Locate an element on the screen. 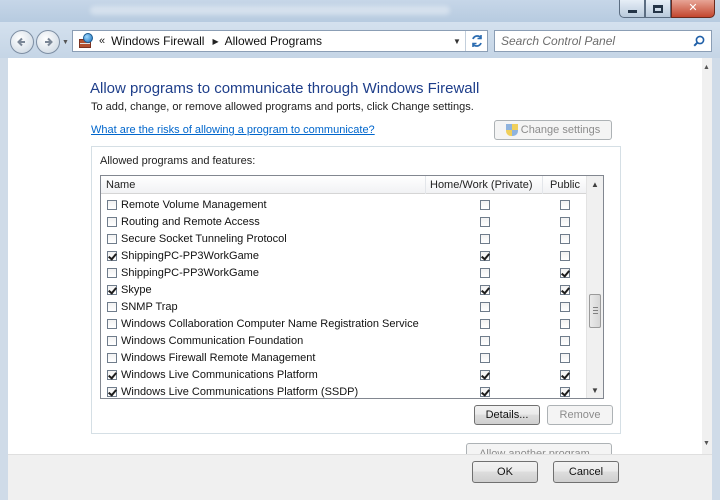 This screenshot has height=500, width=720. table-row: Windows Live Communications Platform is located at coordinates (344, 374).